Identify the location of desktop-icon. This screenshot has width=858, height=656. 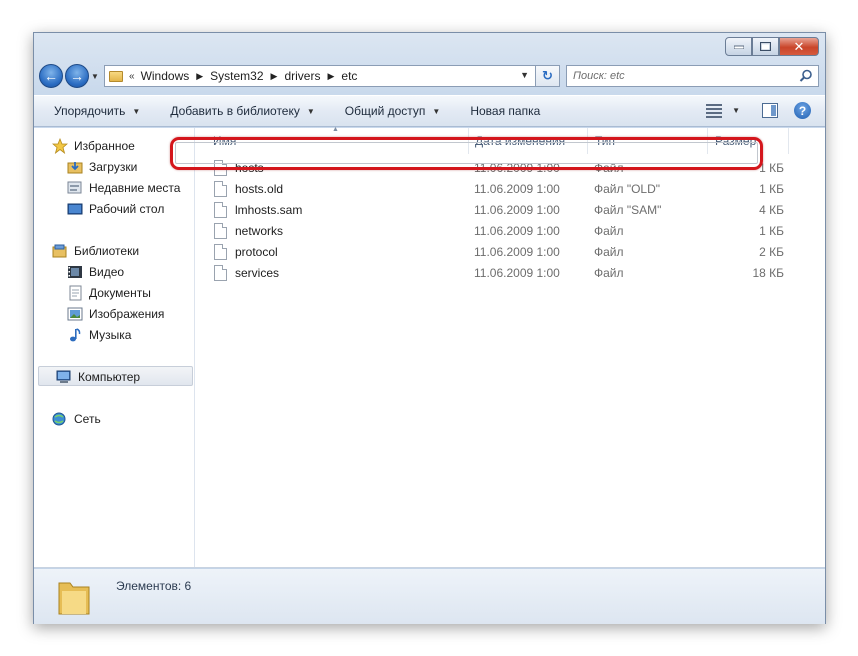
(75, 209).